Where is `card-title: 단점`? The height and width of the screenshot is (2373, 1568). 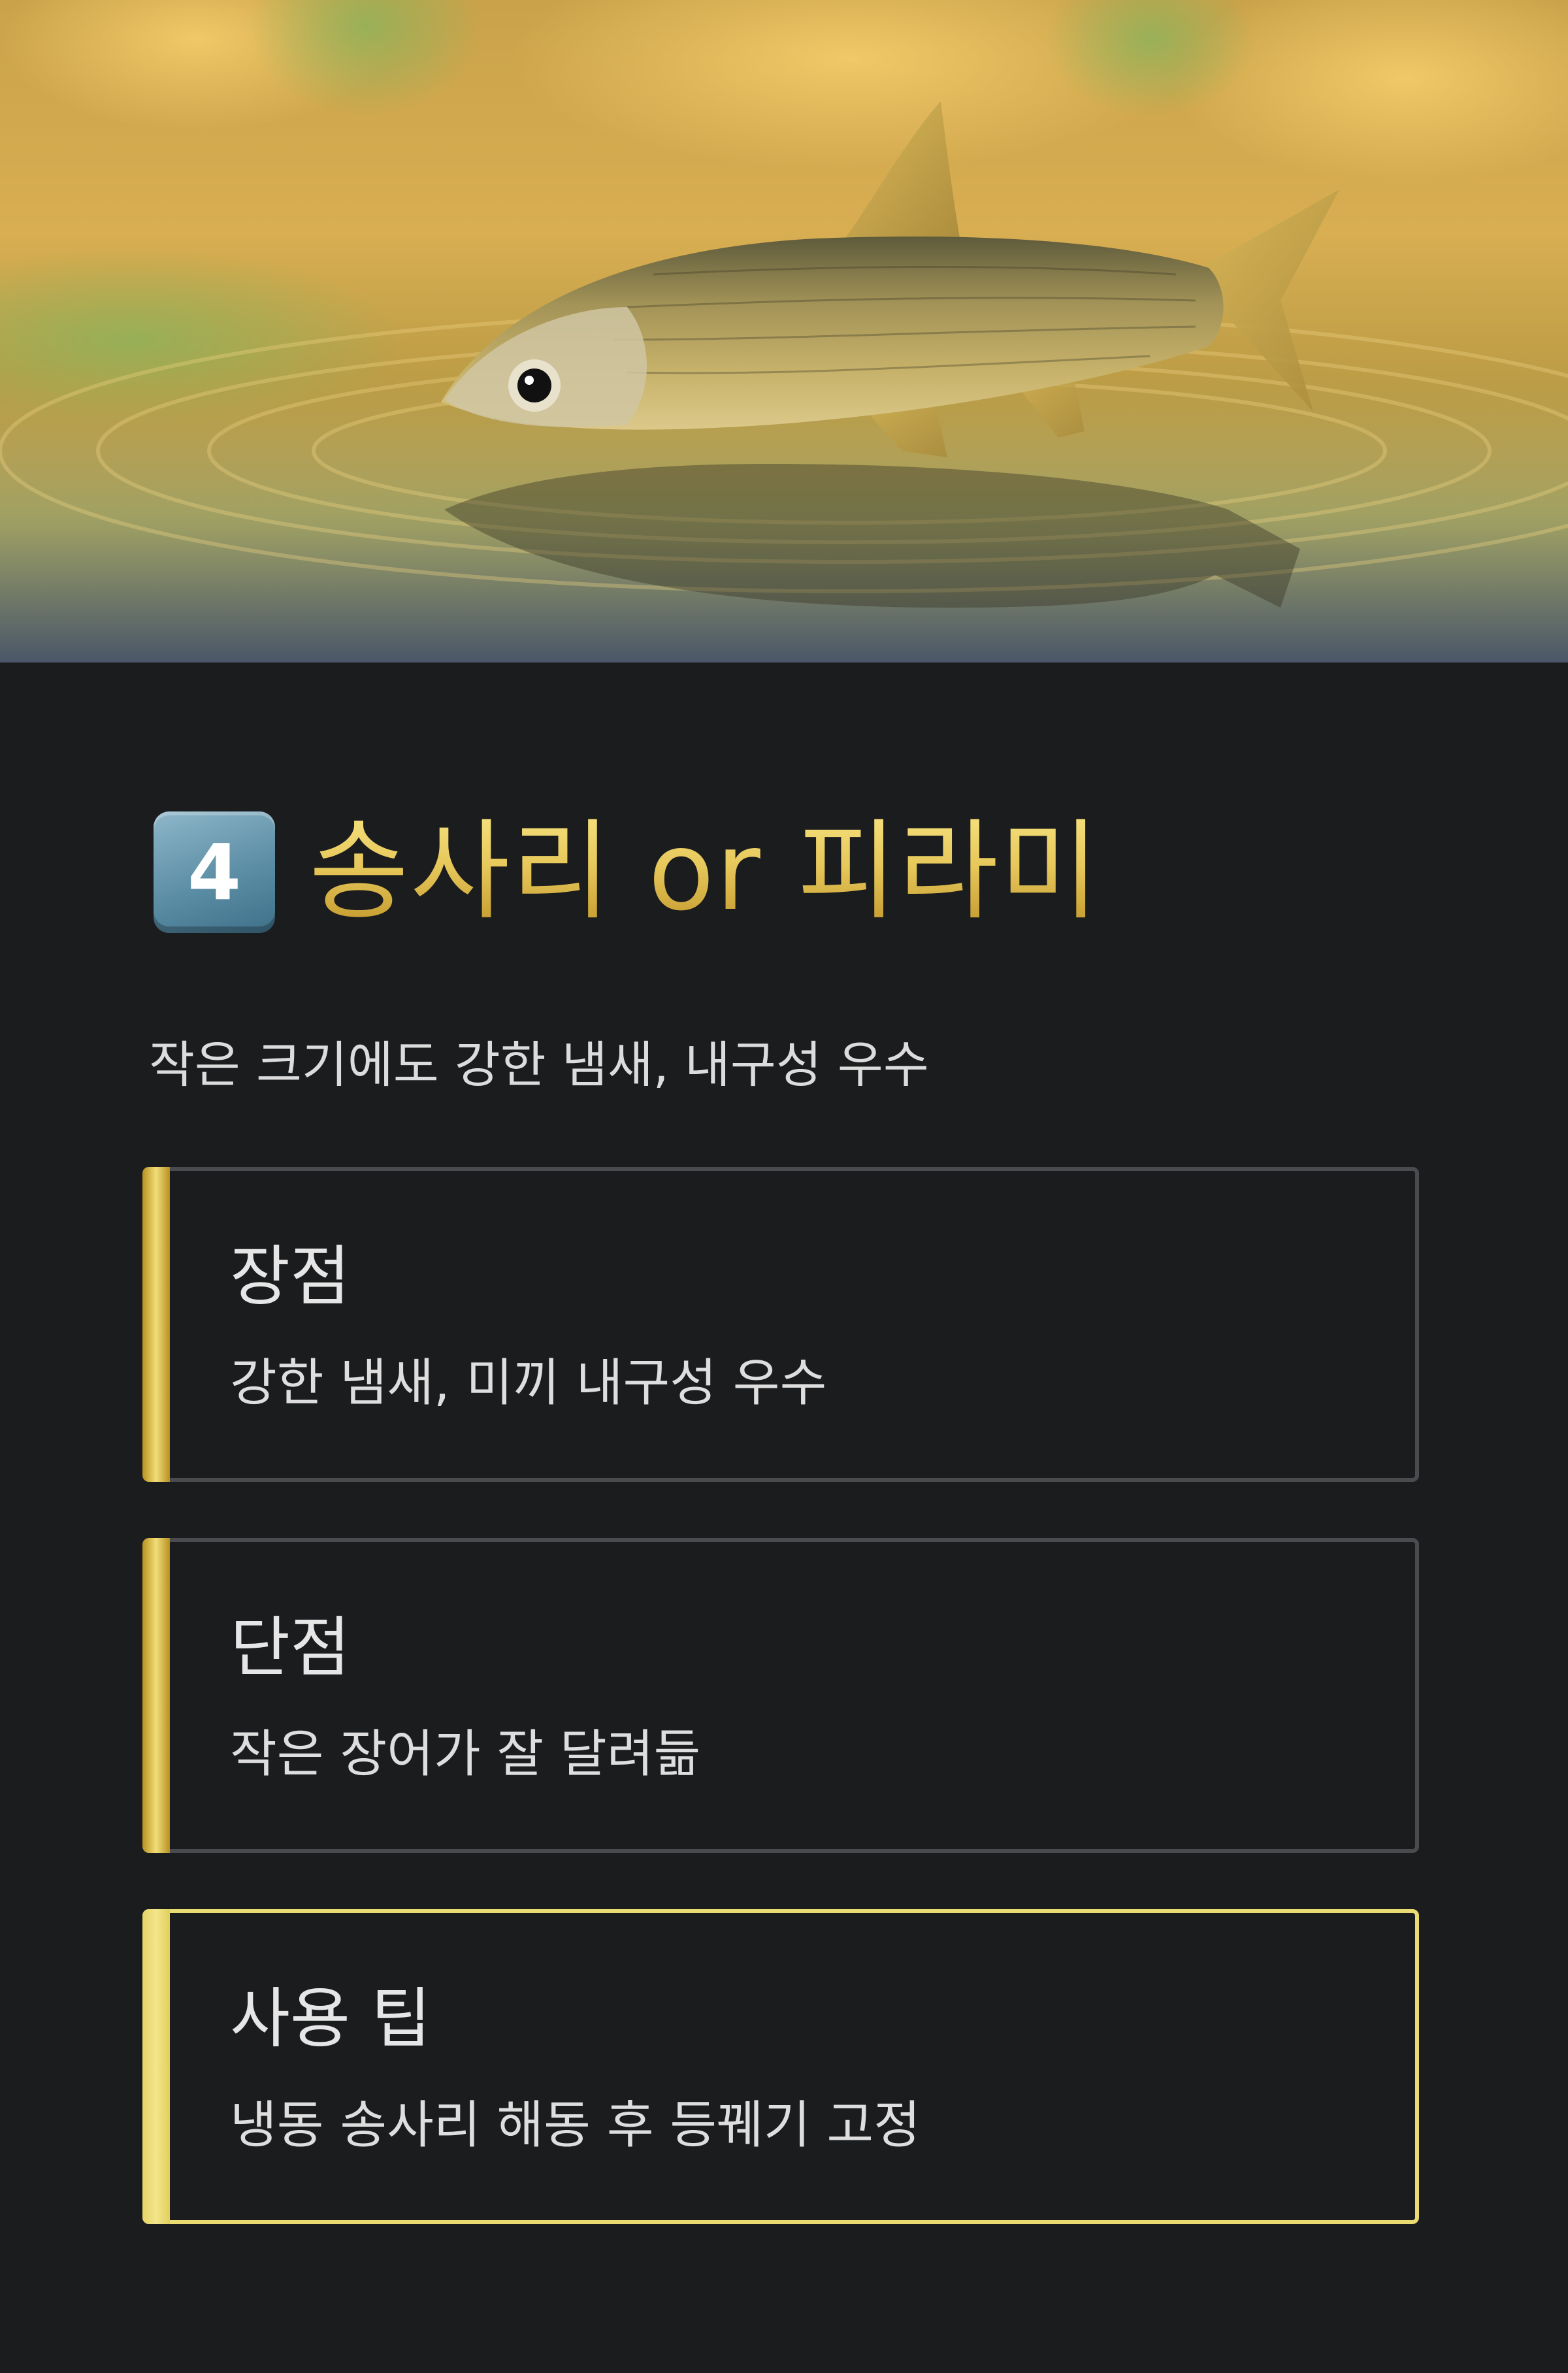
card-title: 단점 is located at coordinates (290, 1648).